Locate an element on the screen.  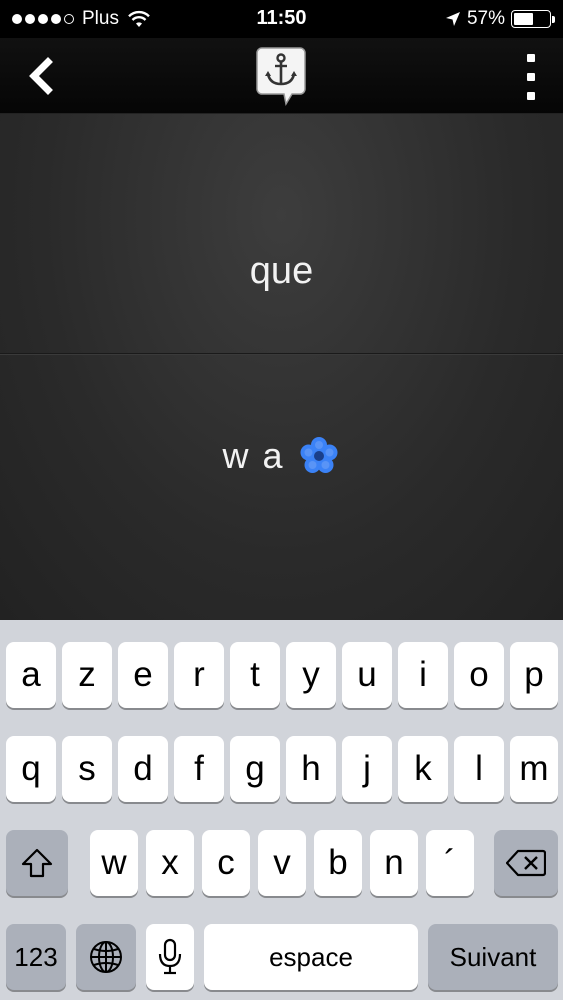
more-options-button is located at coordinates (531, 77).